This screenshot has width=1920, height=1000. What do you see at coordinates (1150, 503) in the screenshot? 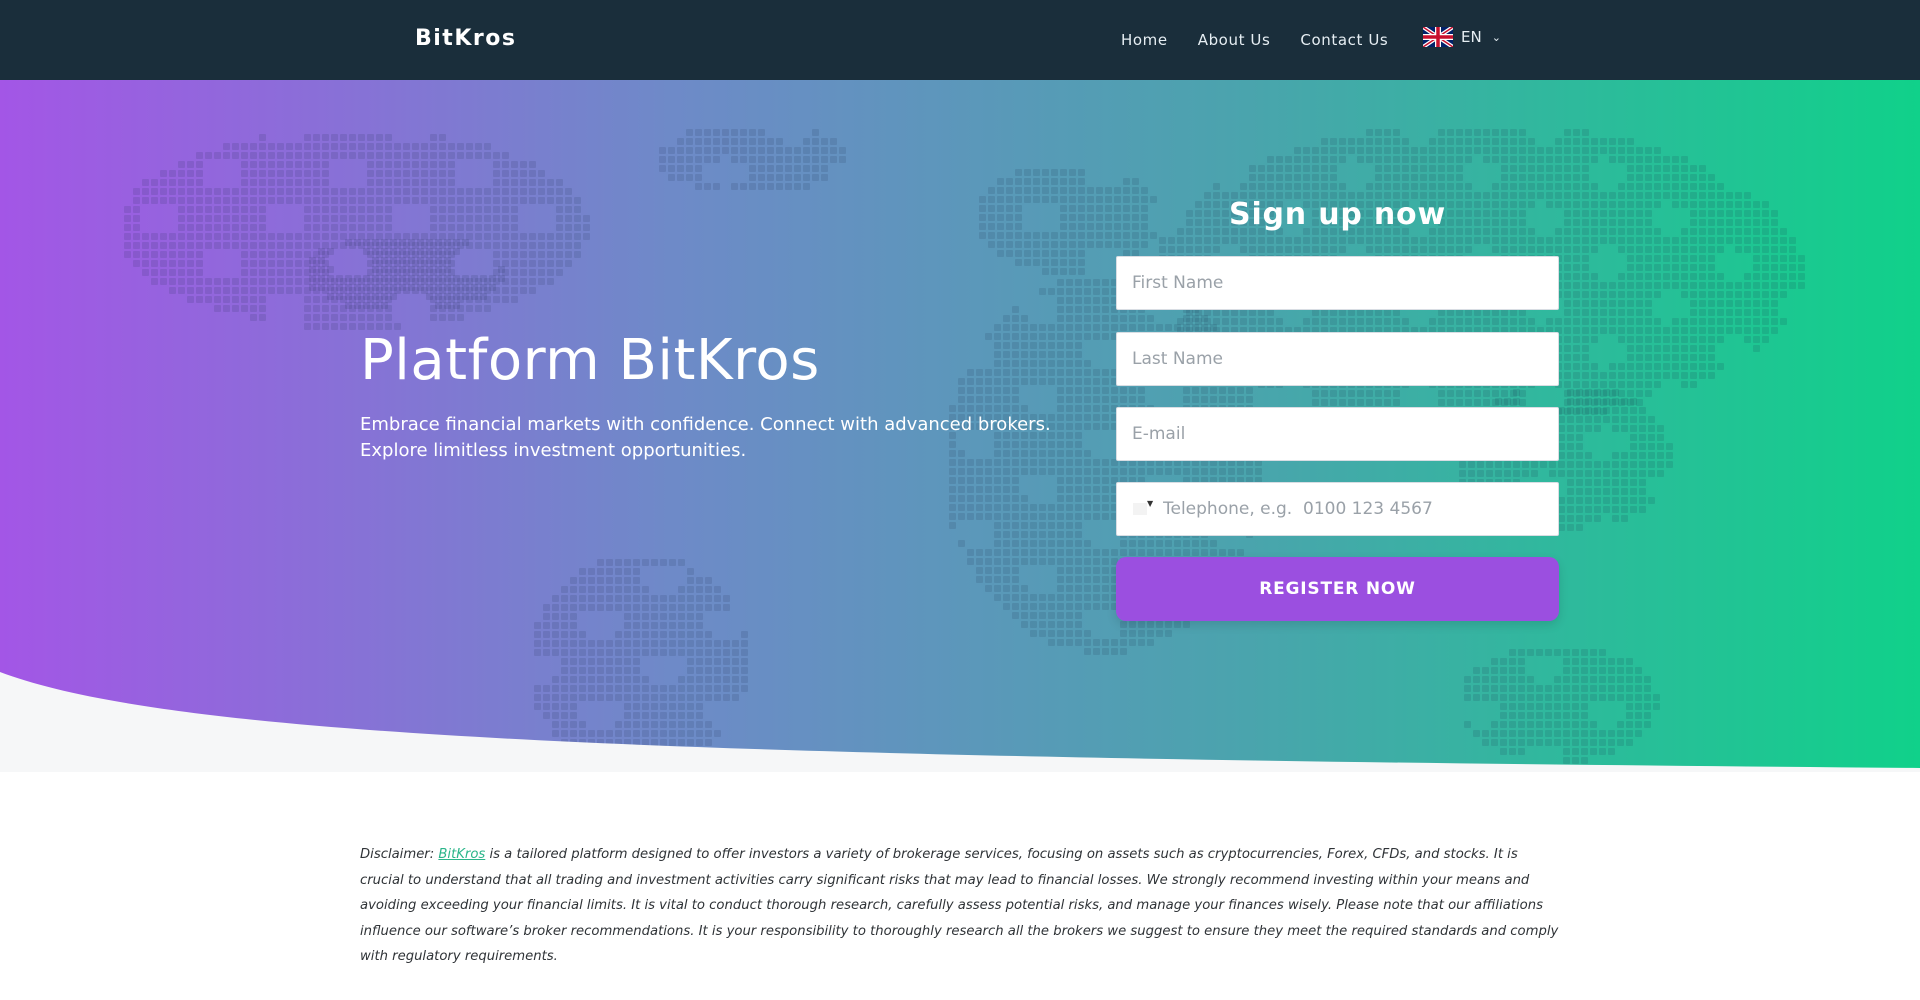
I see `country-dropdown-caret-icon: ▼` at bounding box center [1150, 503].